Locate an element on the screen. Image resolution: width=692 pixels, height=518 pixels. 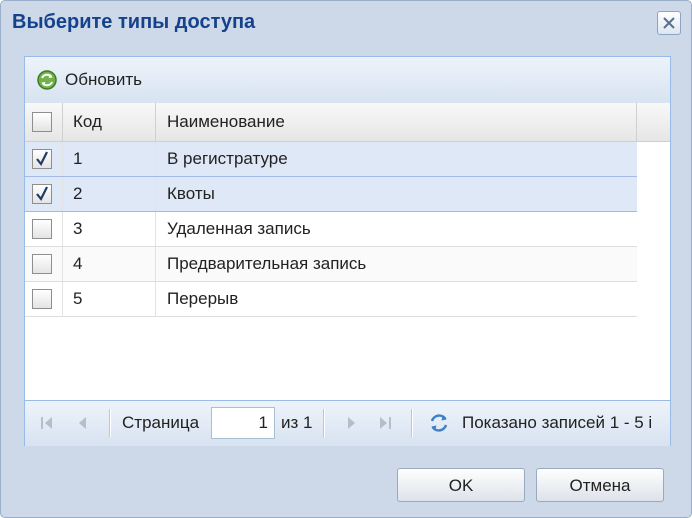
first-page-icon is located at coordinates (47, 423).